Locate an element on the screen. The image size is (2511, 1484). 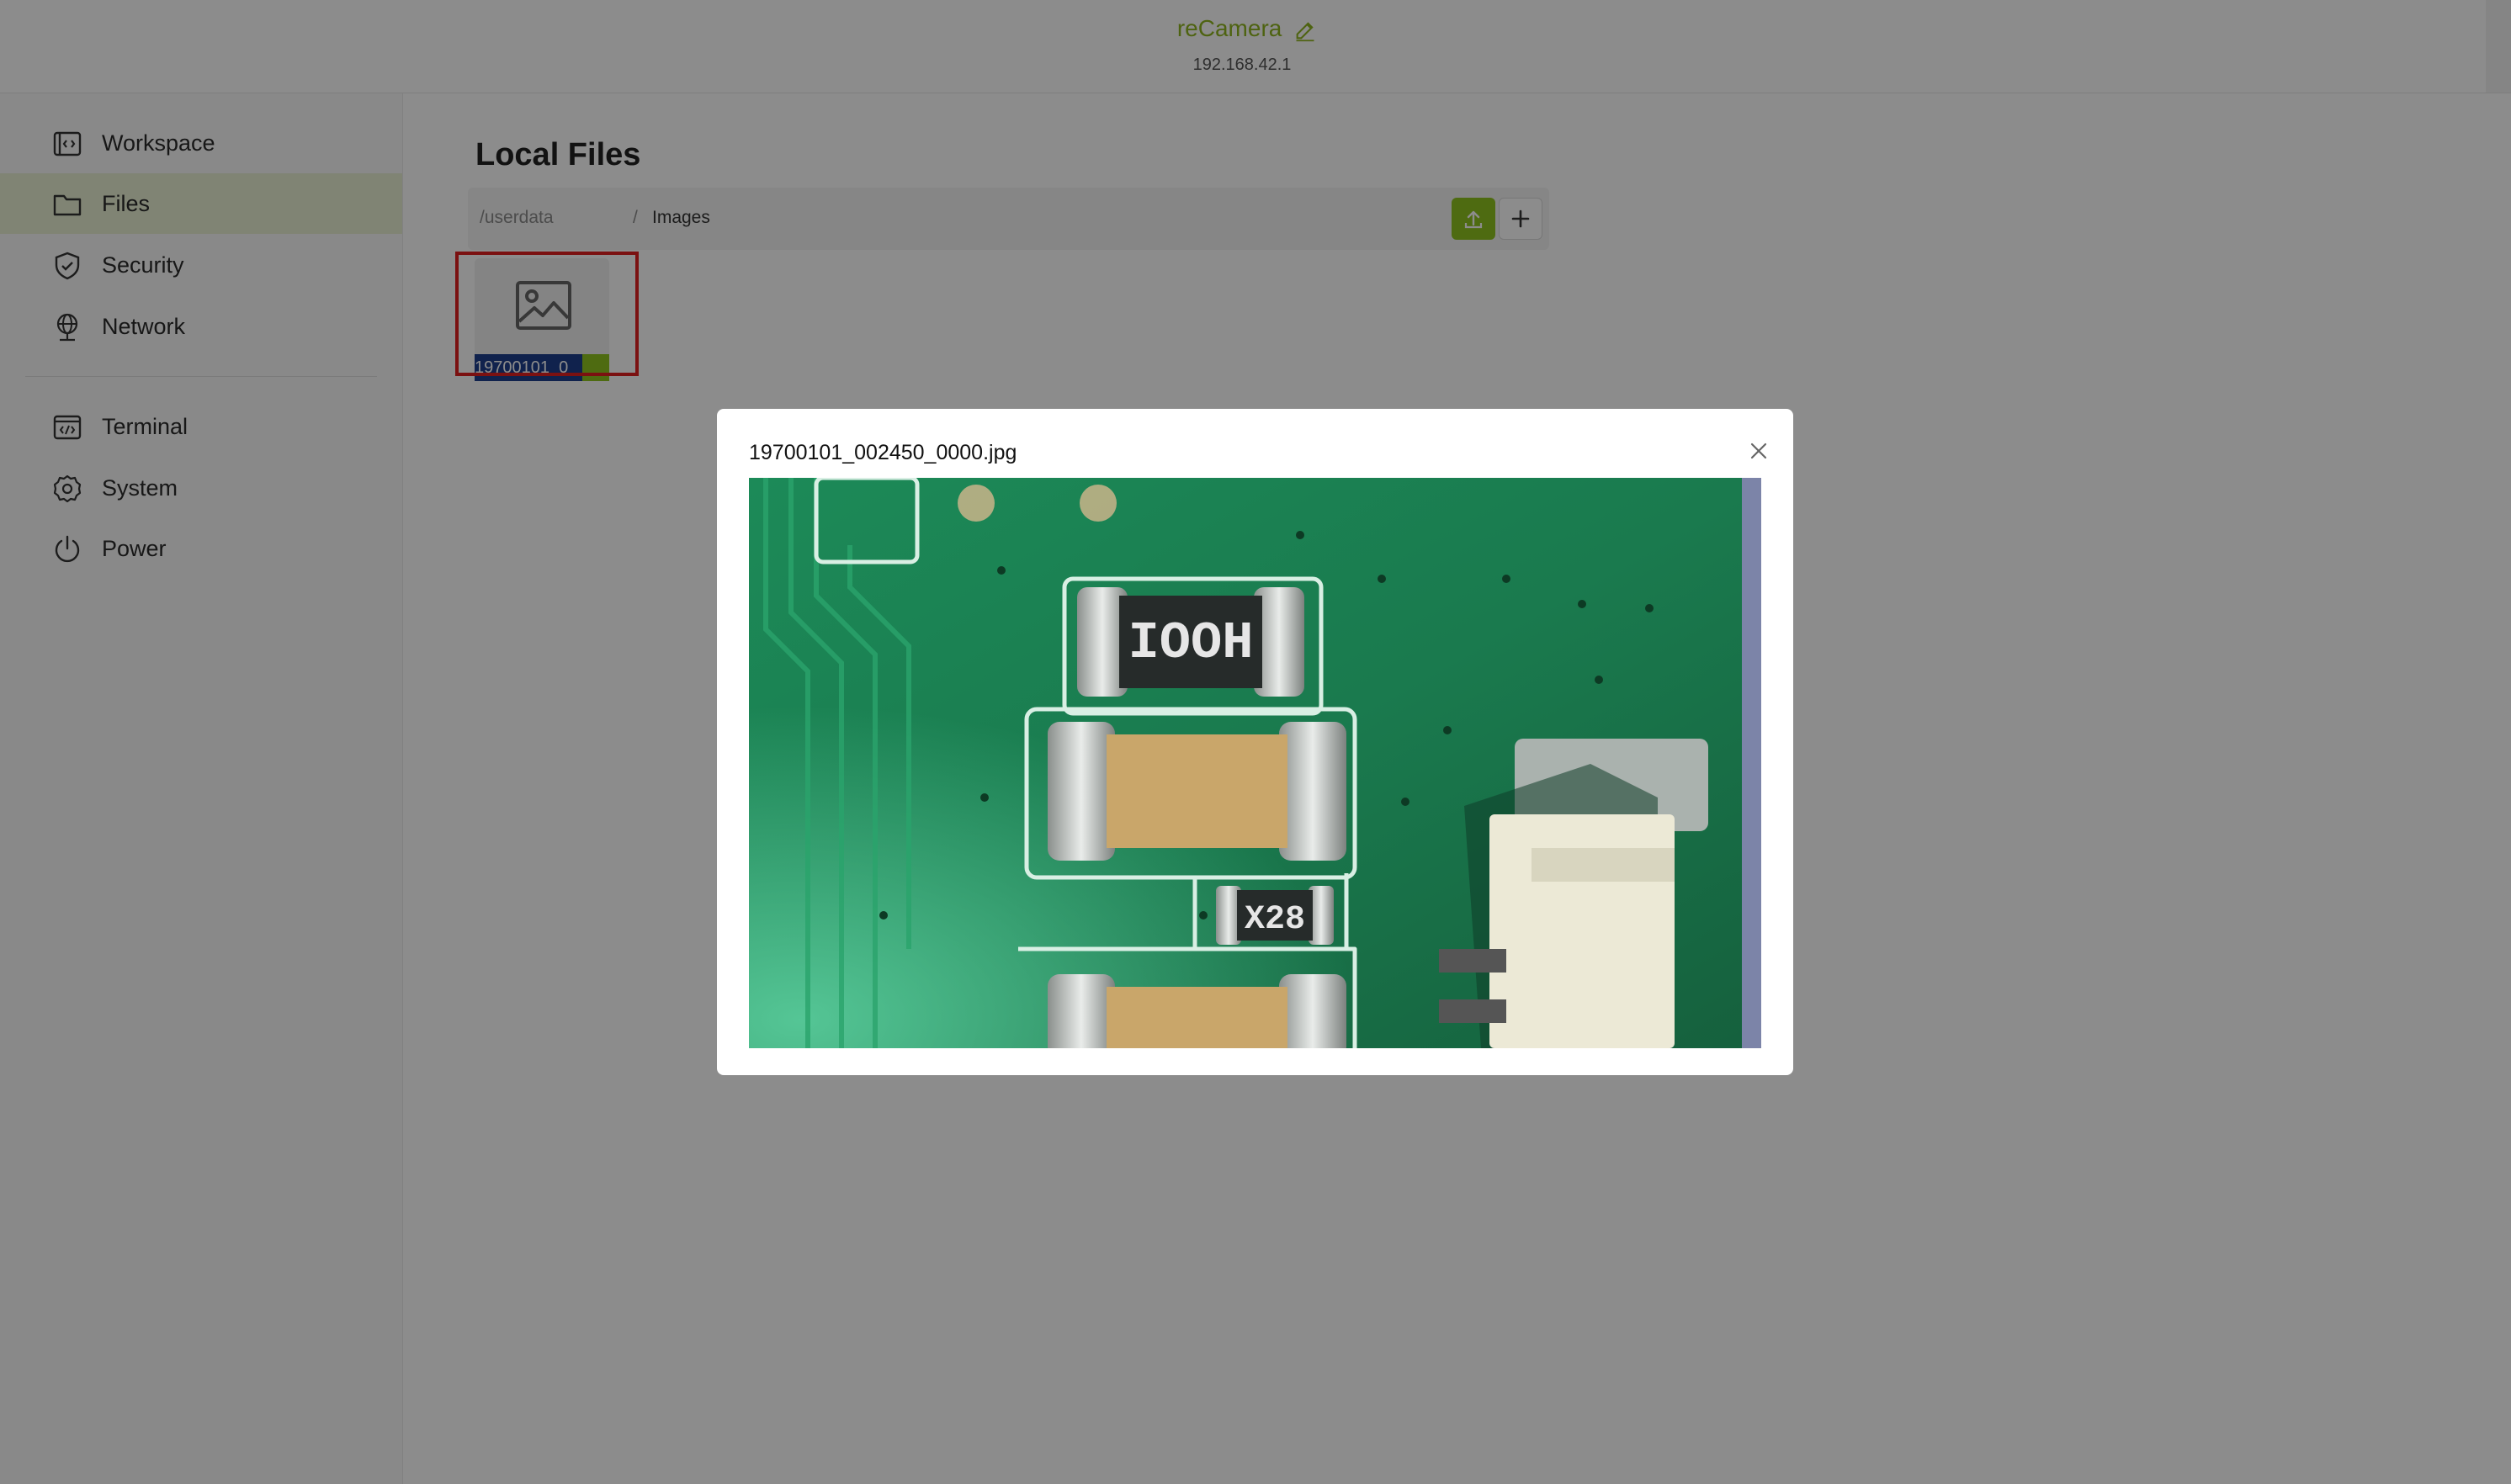
resistor-marking: X28 is located at coordinates (1275, 920).